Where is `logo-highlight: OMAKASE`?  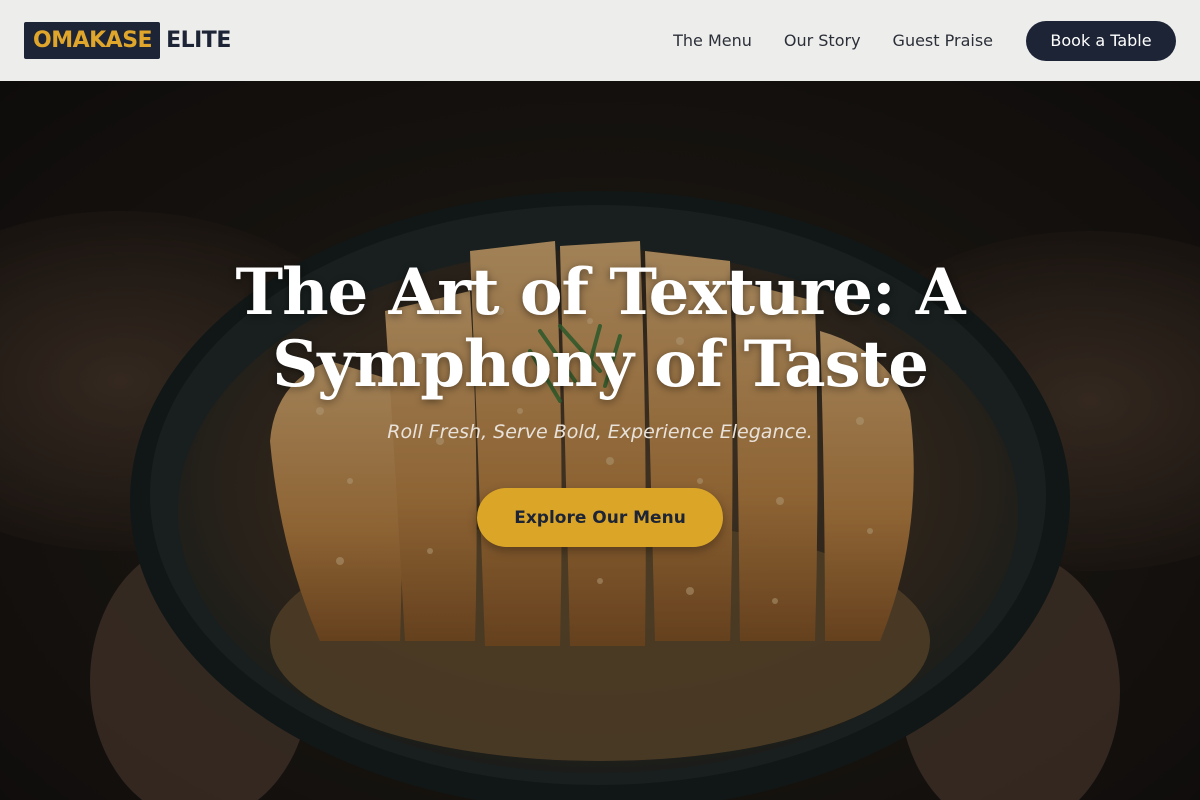
logo-highlight: OMAKASE is located at coordinates (92, 40).